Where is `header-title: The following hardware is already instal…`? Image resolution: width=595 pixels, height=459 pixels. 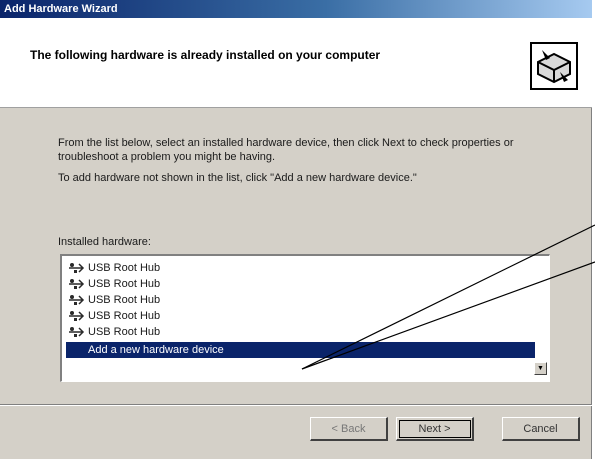 header-title: The following hardware is already instal… is located at coordinates (205, 55).